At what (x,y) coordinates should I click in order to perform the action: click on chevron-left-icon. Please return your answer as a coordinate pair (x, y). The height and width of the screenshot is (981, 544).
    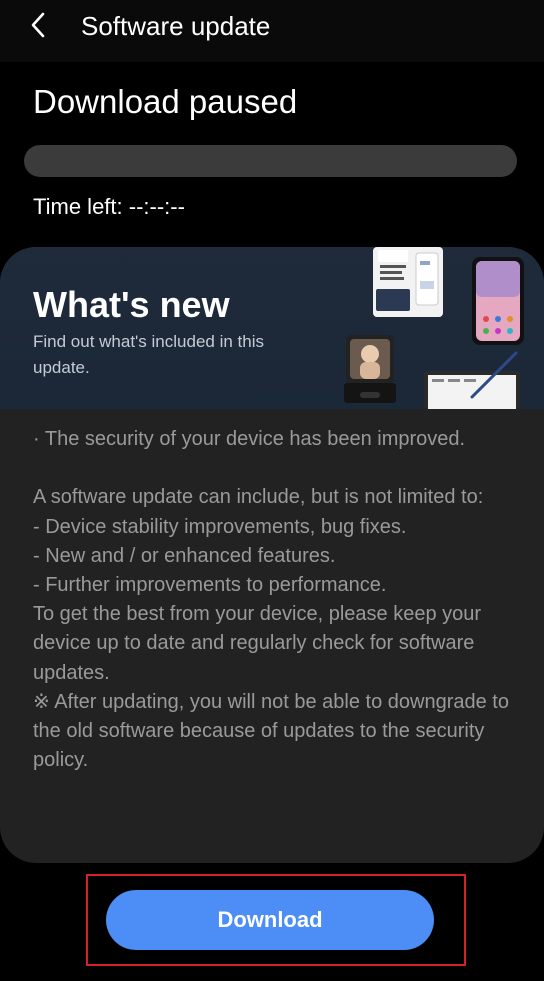
    Looking at the image, I should click on (38, 25).